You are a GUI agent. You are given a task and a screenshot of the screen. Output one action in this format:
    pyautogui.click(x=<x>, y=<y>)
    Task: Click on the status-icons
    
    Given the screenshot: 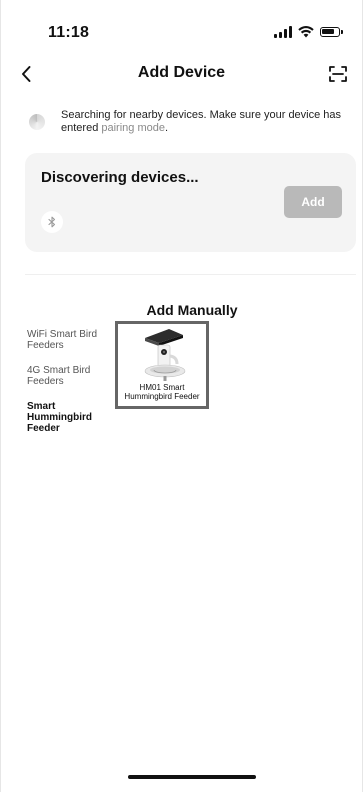 What is the action you would take?
    pyautogui.click(x=308, y=32)
    